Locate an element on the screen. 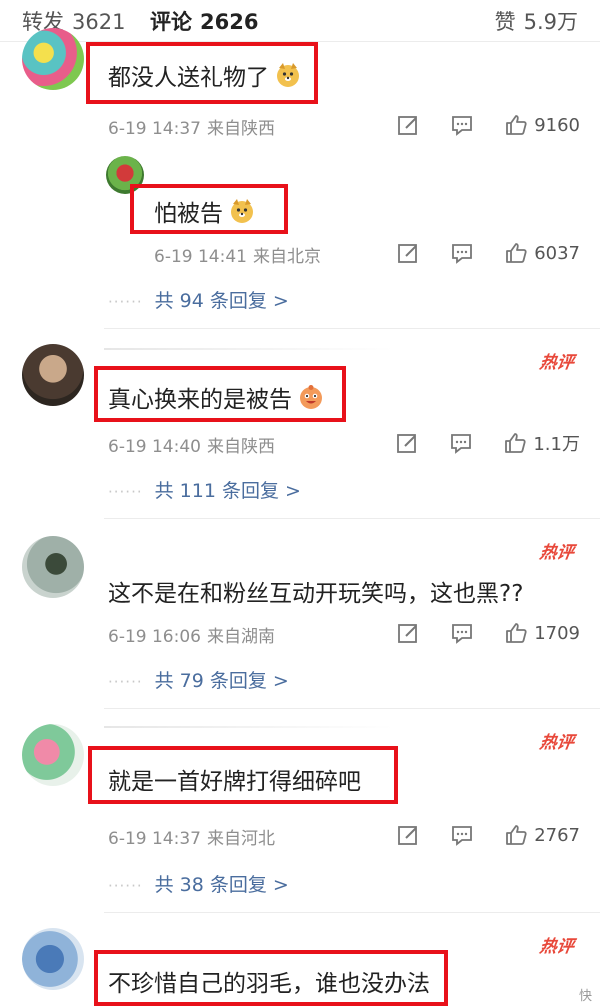 Image resolution: width=600 pixels, height=1008 pixels. comment-location: 来自湖南 is located at coordinates (240, 637).